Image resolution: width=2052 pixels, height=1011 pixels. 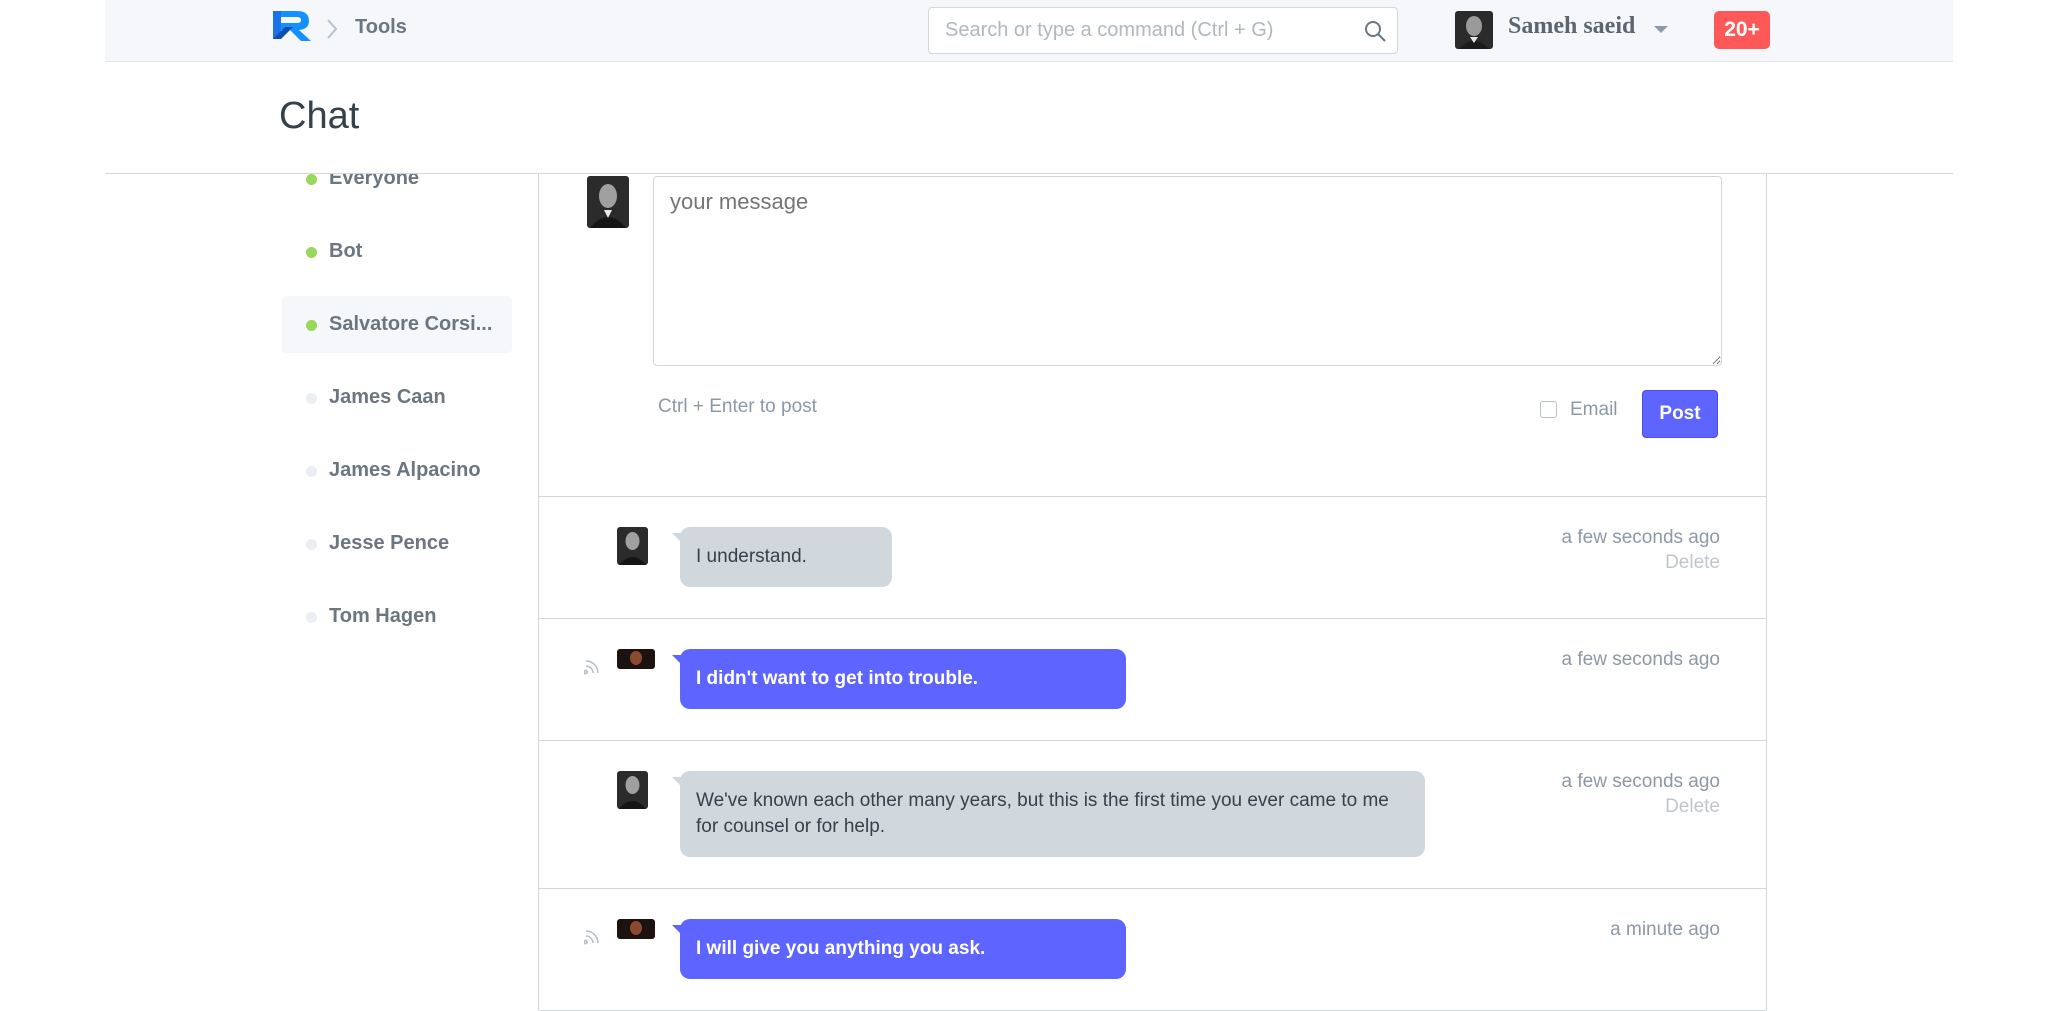 I want to click on email-checkbox, so click(x=1548, y=409).